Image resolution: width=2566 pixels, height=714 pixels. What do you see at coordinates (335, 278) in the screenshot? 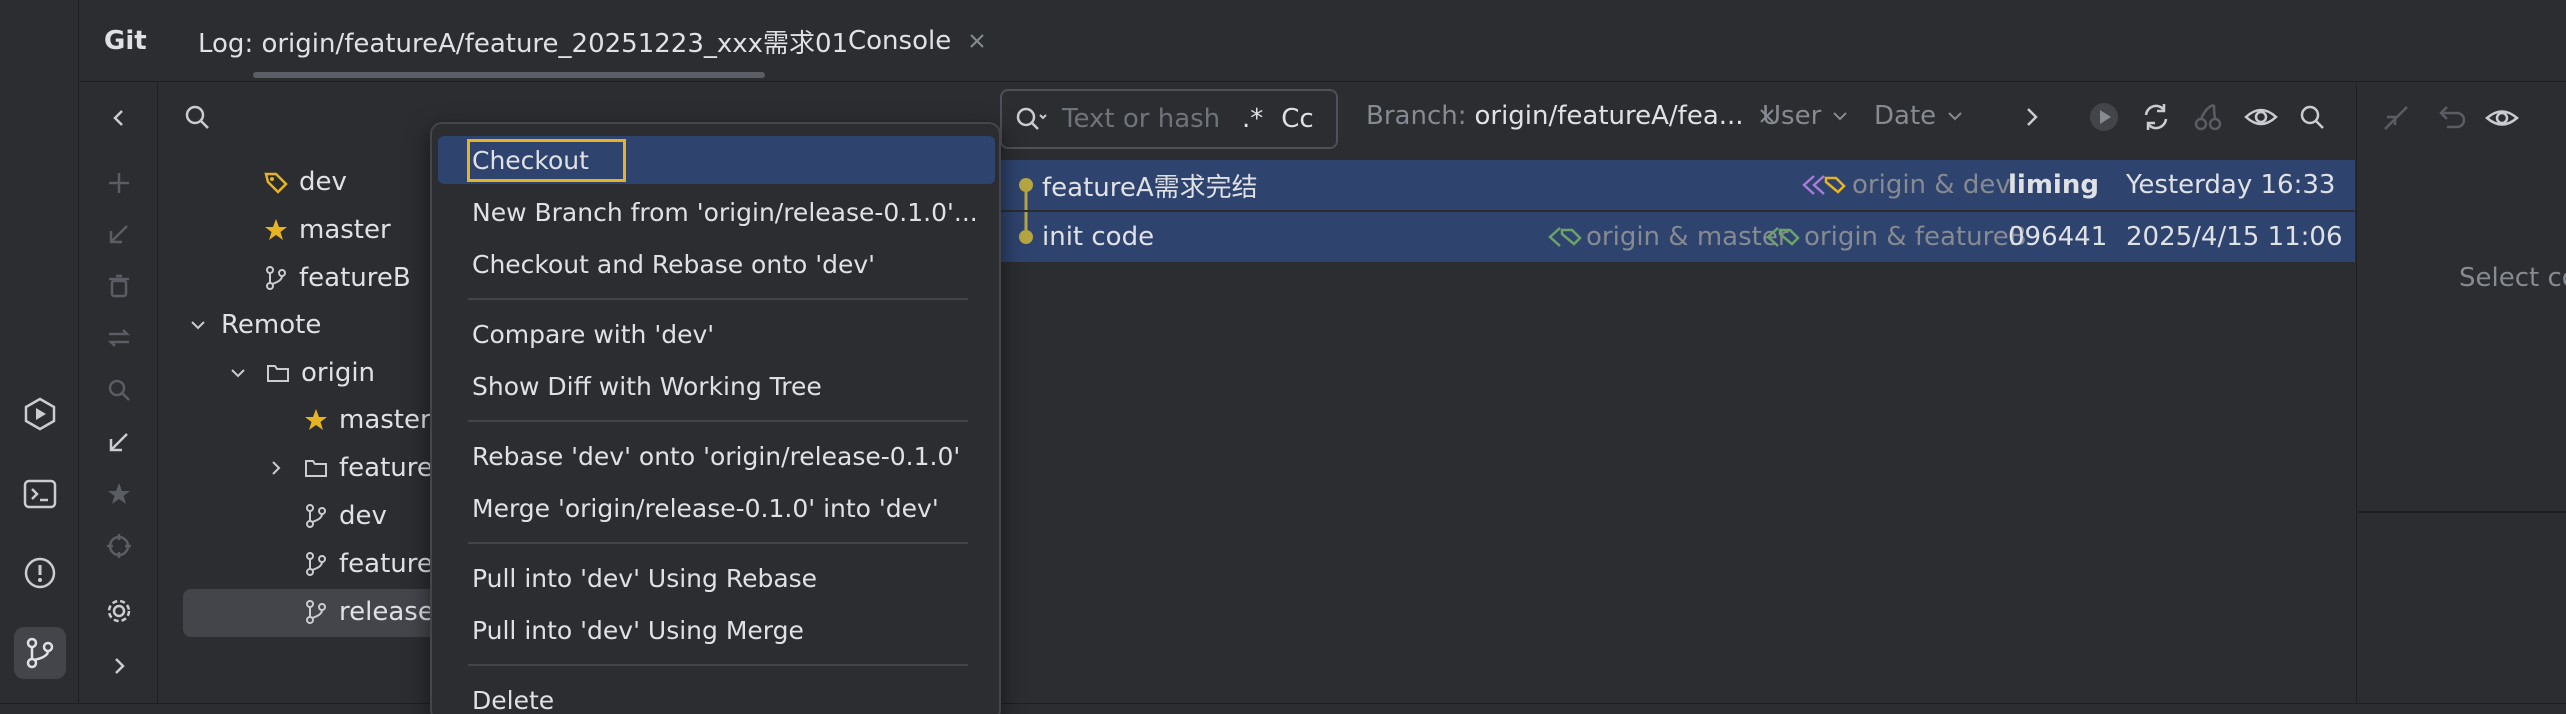
I see `tree-item-featureB: featureB` at bounding box center [335, 278].